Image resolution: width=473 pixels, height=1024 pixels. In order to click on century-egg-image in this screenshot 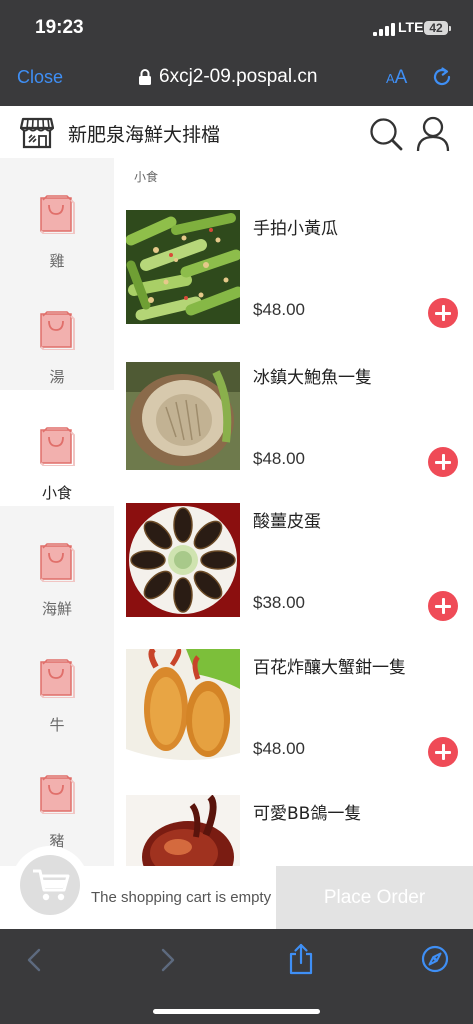, I will do `click(183, 560)`.